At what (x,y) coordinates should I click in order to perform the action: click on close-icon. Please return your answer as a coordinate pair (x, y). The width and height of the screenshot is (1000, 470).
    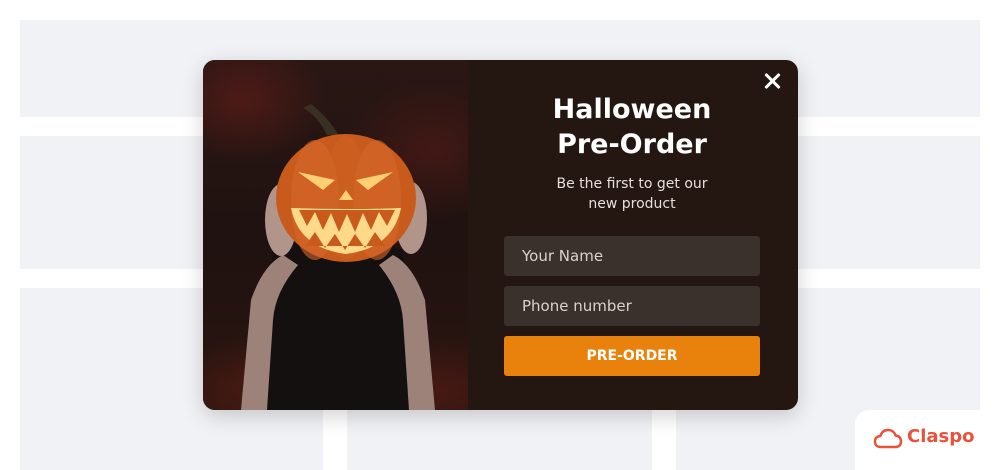
    Looking at the image, I should click on (772, 81).